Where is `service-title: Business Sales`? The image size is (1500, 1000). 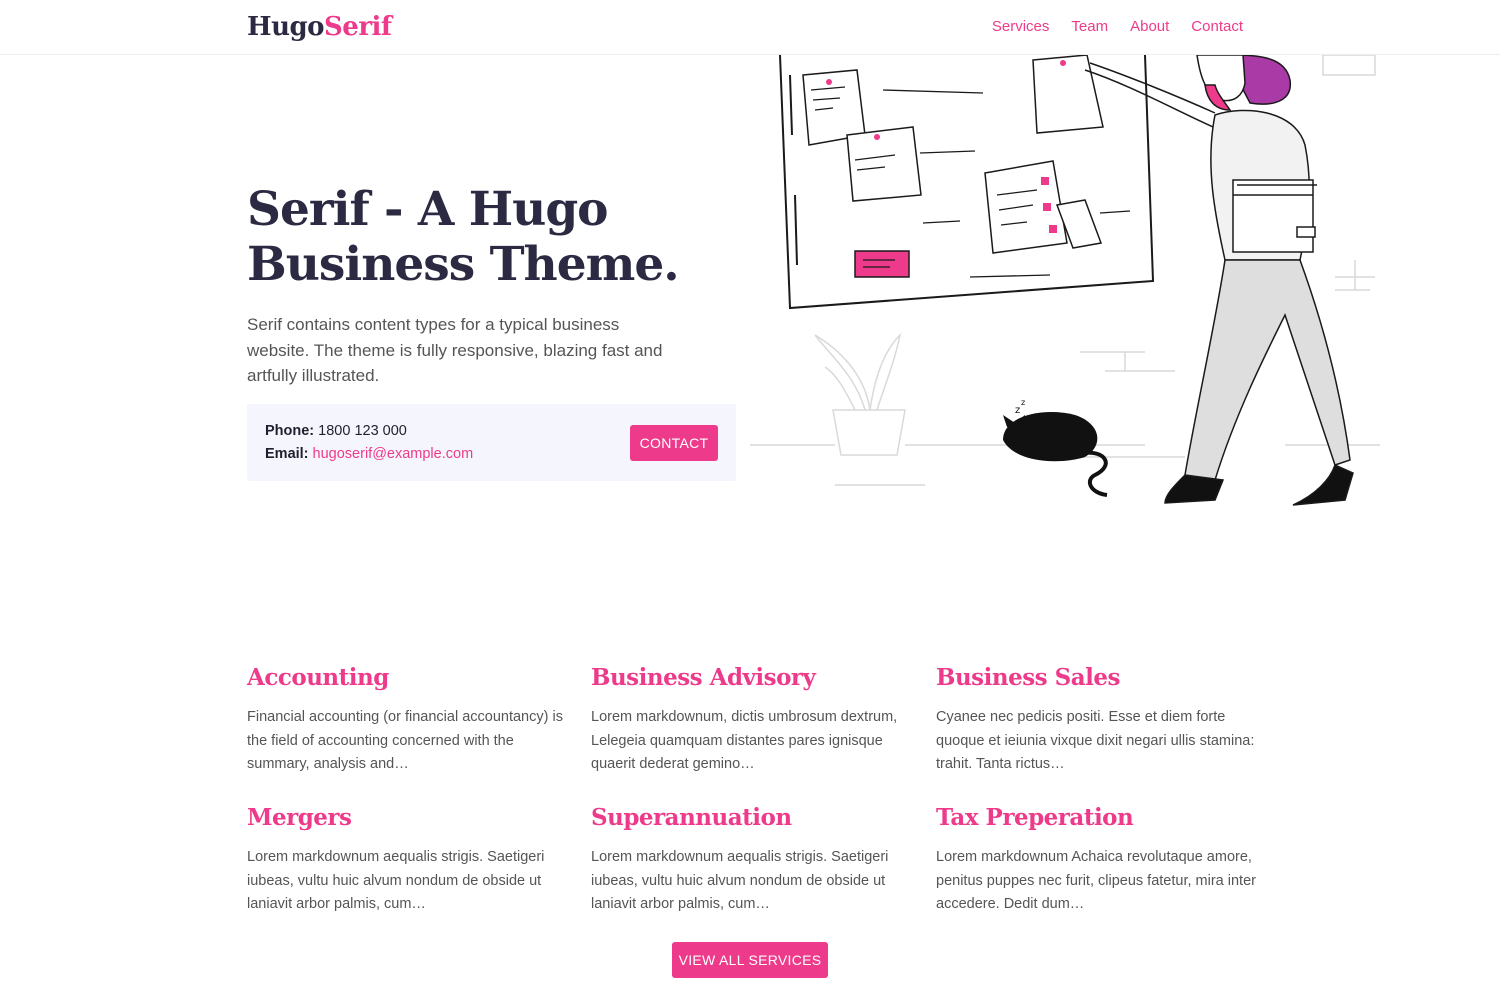
service-title: Business Sales is located at coordinates (1096, 680).